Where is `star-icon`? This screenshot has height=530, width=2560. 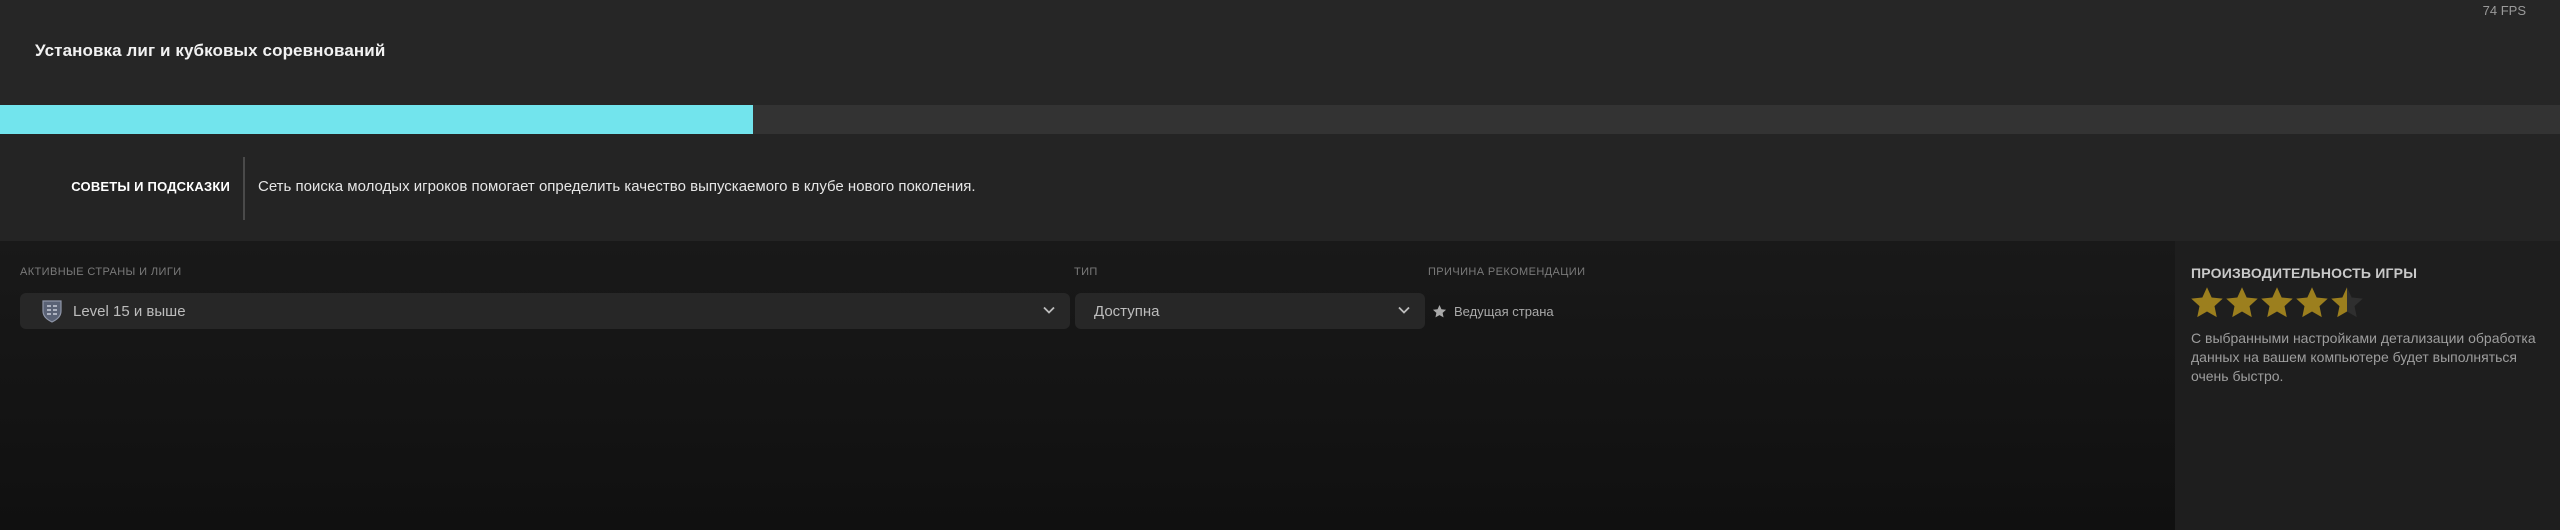
star-icon is located at coordinates (1439, 311).